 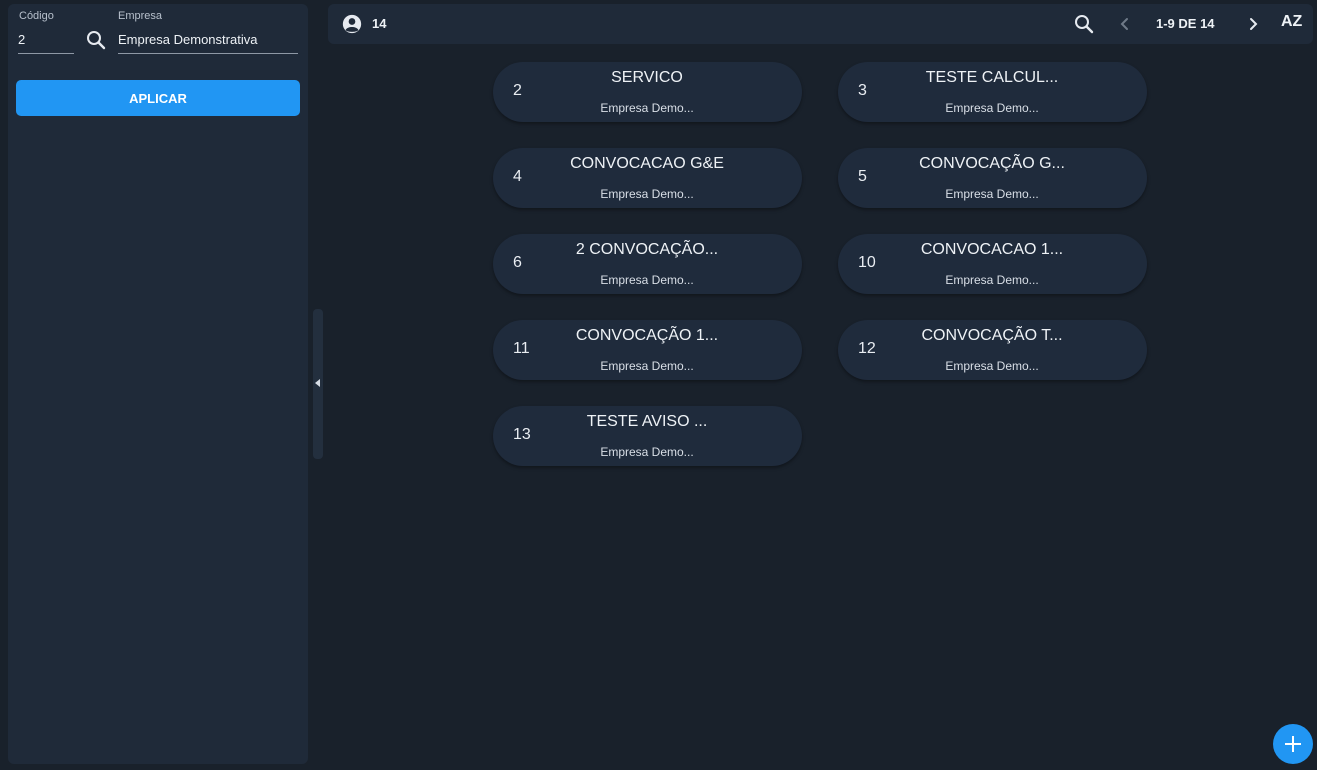 I want to click on collapse-panel-handle, so click(x=318, y=384).